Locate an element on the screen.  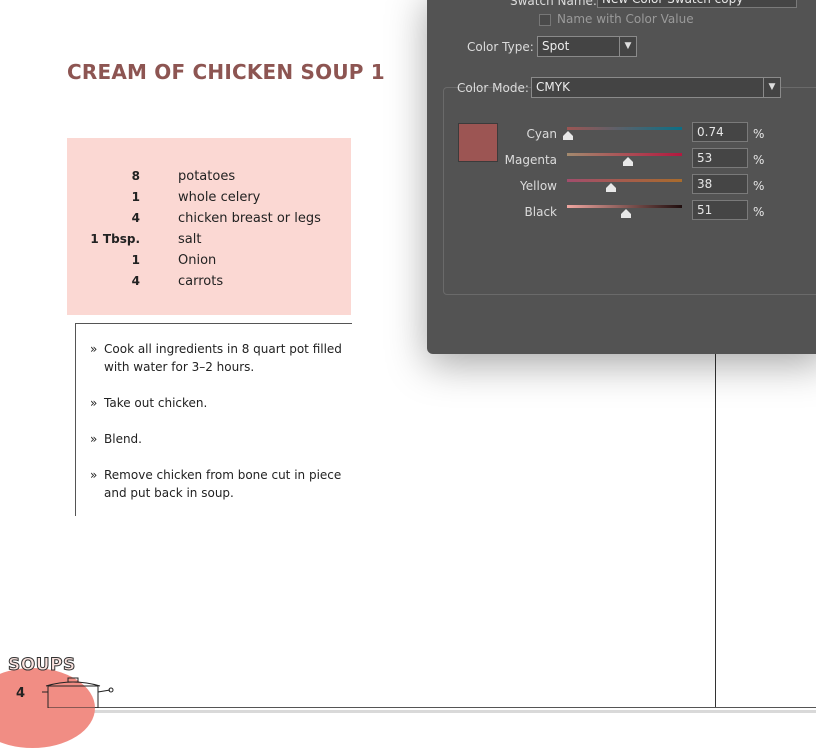
color-mode-value: CMYK is located at coordinates (553, 87).